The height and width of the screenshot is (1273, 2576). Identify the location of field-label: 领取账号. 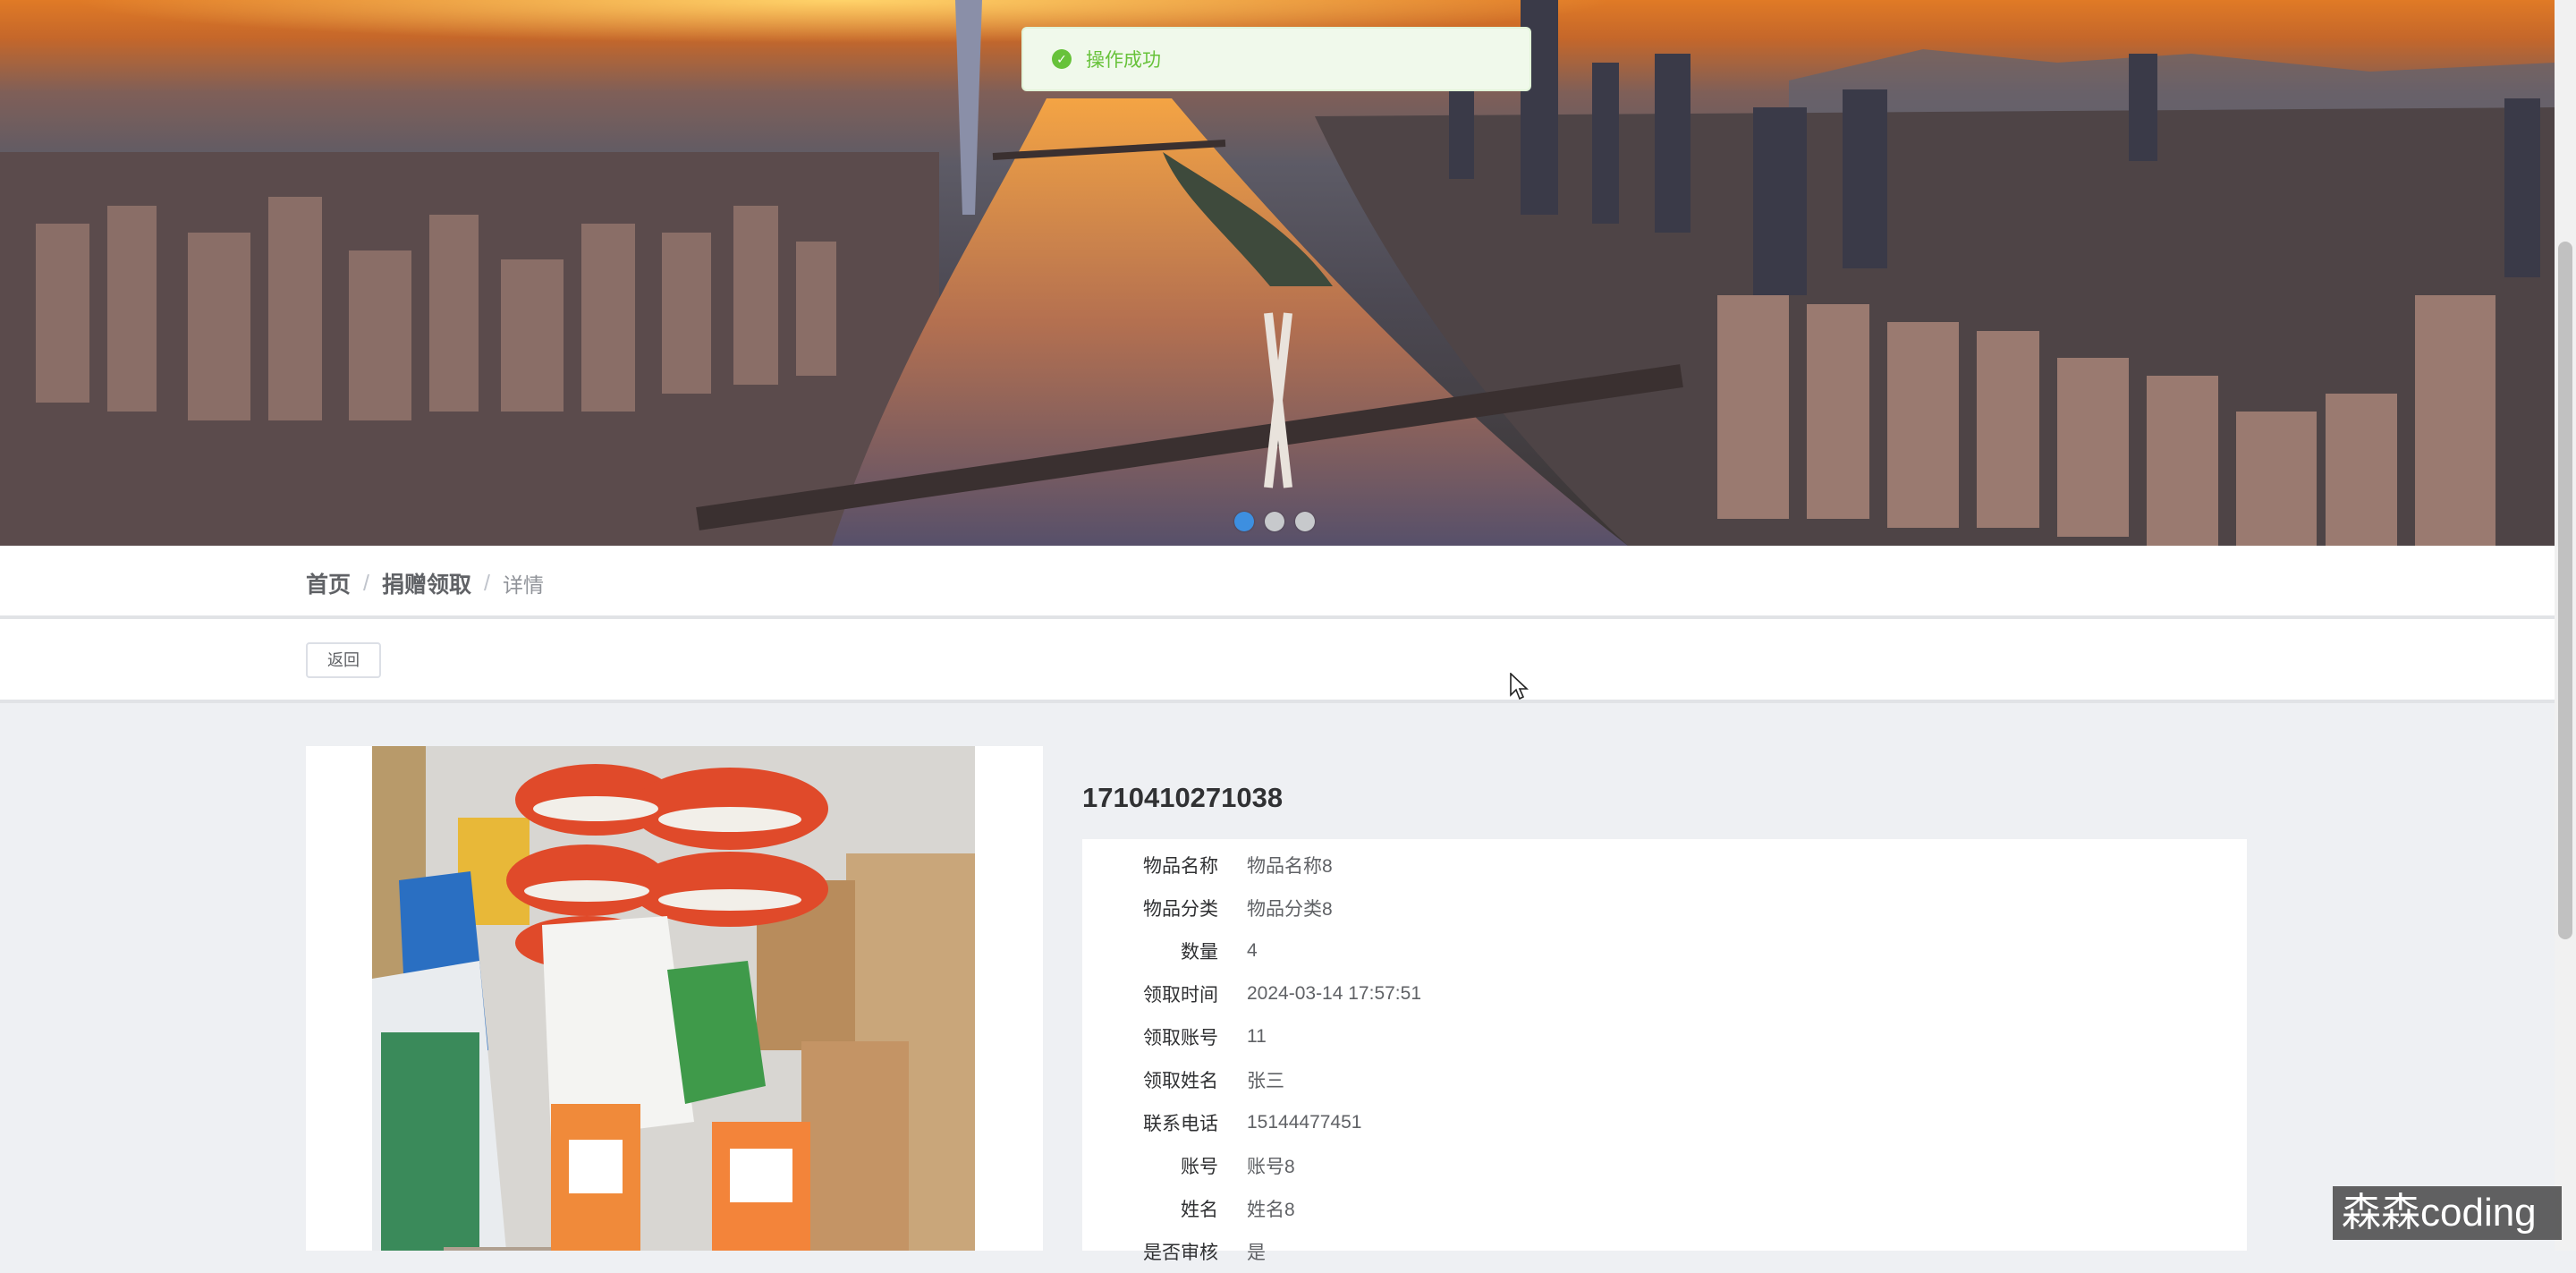
(1180, 1038).